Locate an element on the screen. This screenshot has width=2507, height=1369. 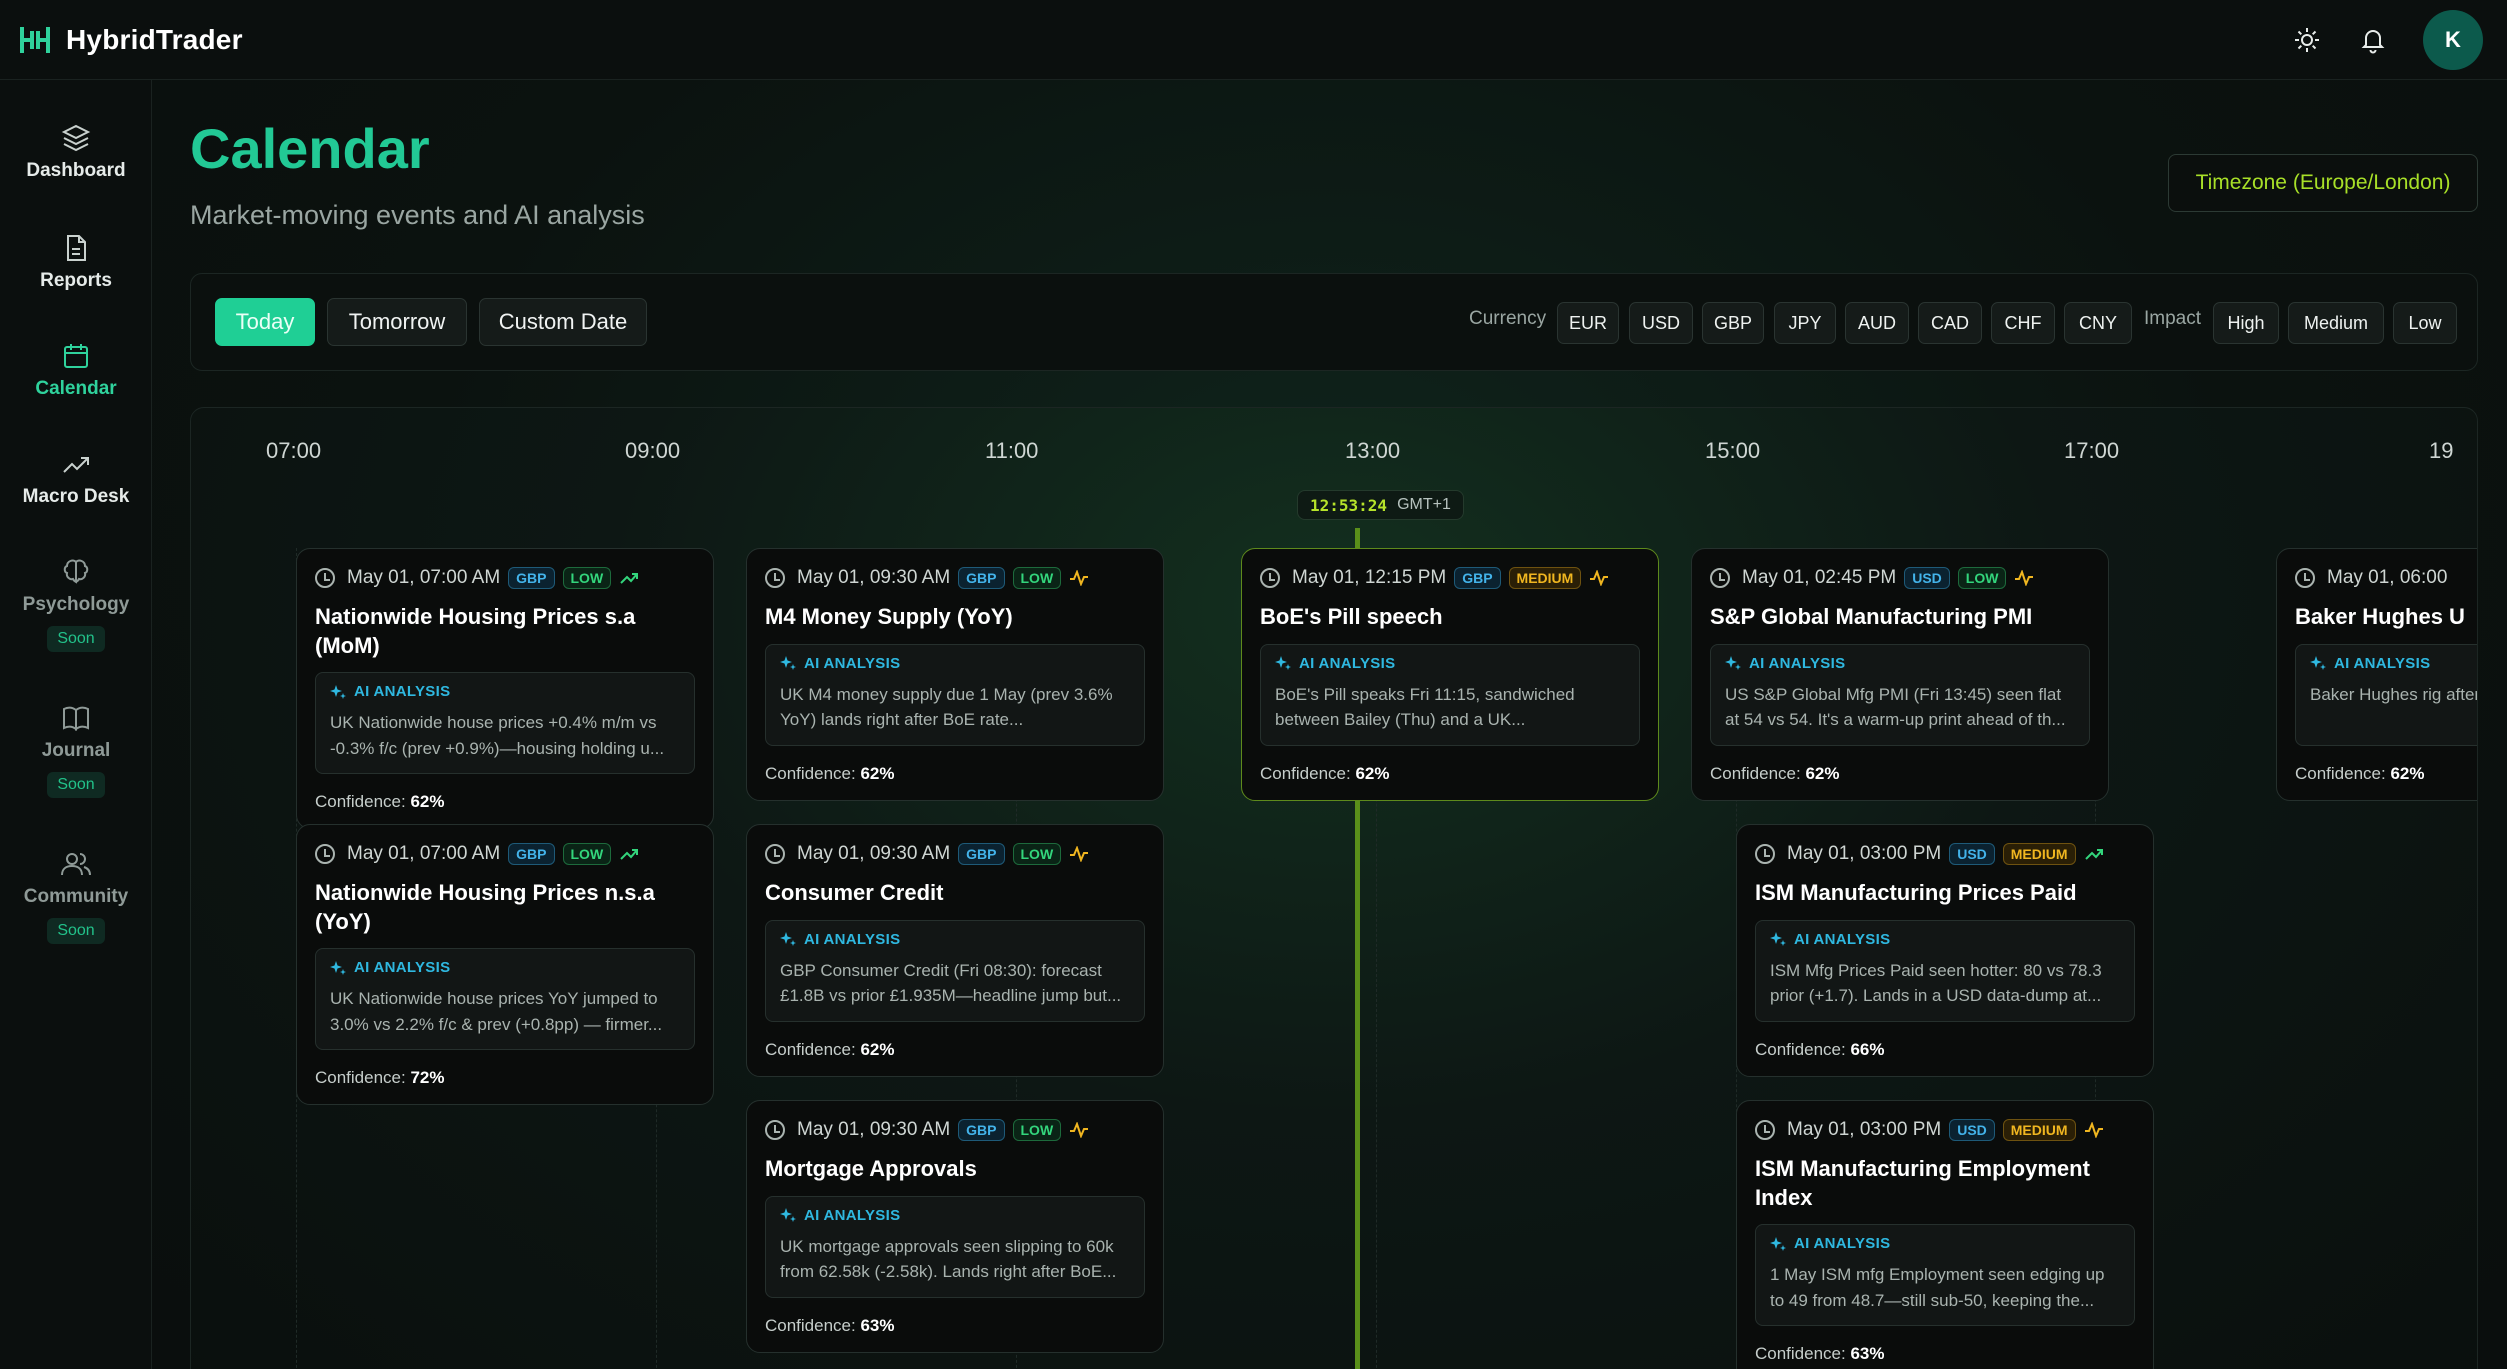
currency-chip-cad: CAD is located at coordinates (1950, 323).